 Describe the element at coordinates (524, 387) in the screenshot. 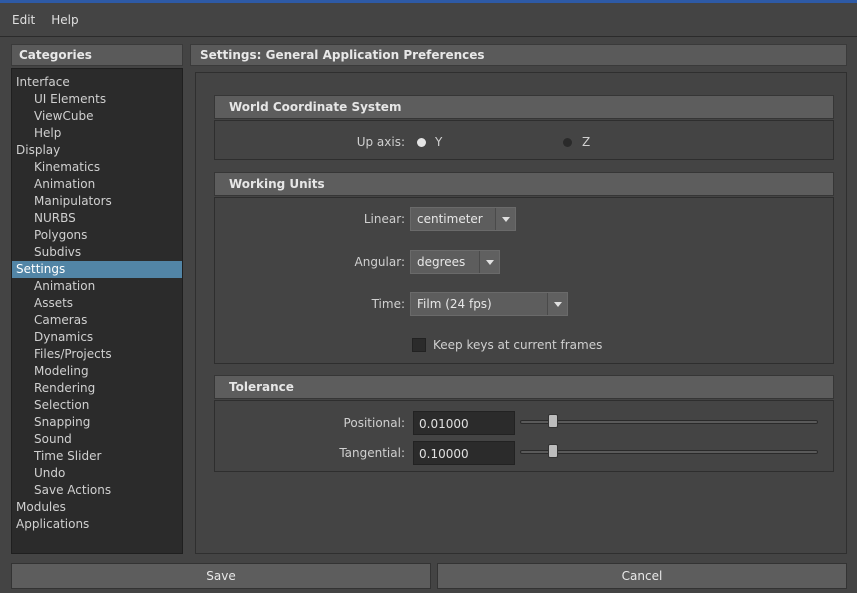

I see `tolerance-section-header: Tolerance` at that location.